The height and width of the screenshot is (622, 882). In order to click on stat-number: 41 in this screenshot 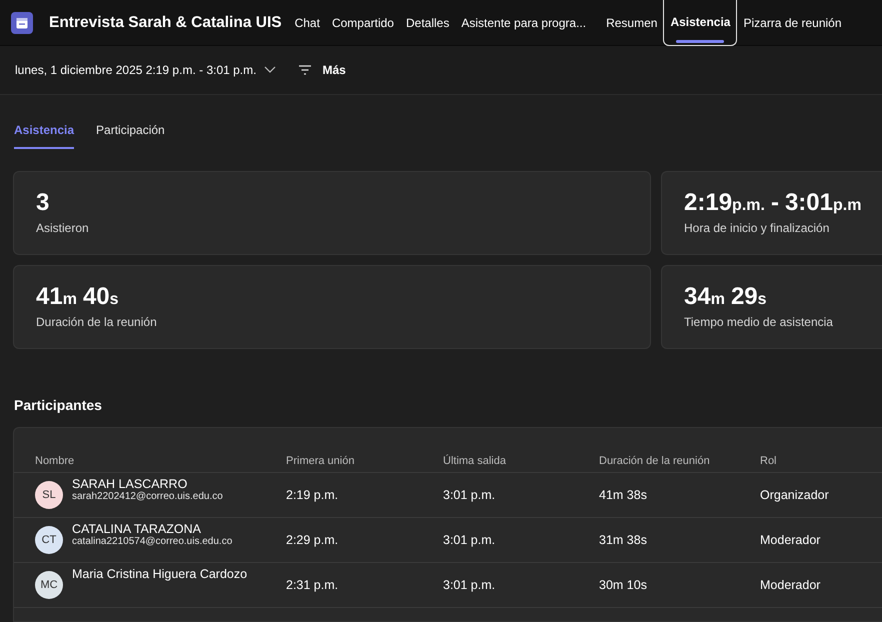, I will do `click(49, 297)`.